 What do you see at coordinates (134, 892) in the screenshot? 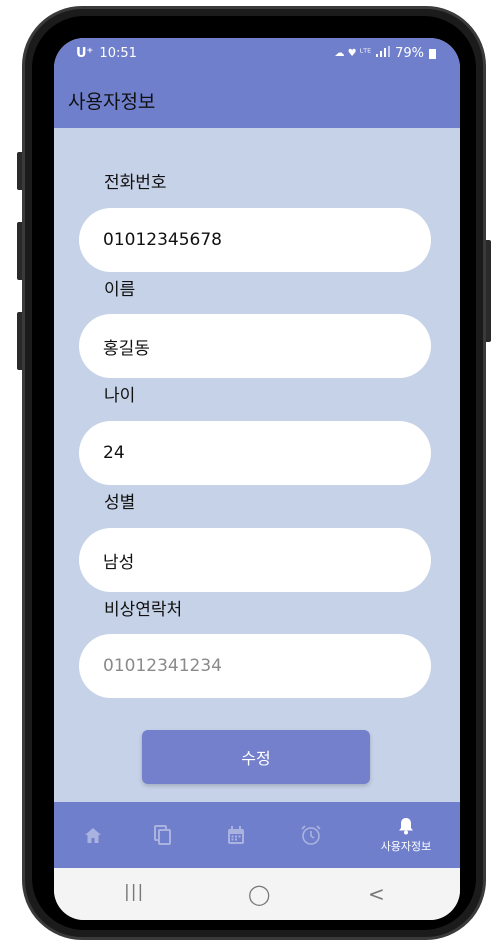
I see `recents-button: |||` at bounding box center [134, 892].